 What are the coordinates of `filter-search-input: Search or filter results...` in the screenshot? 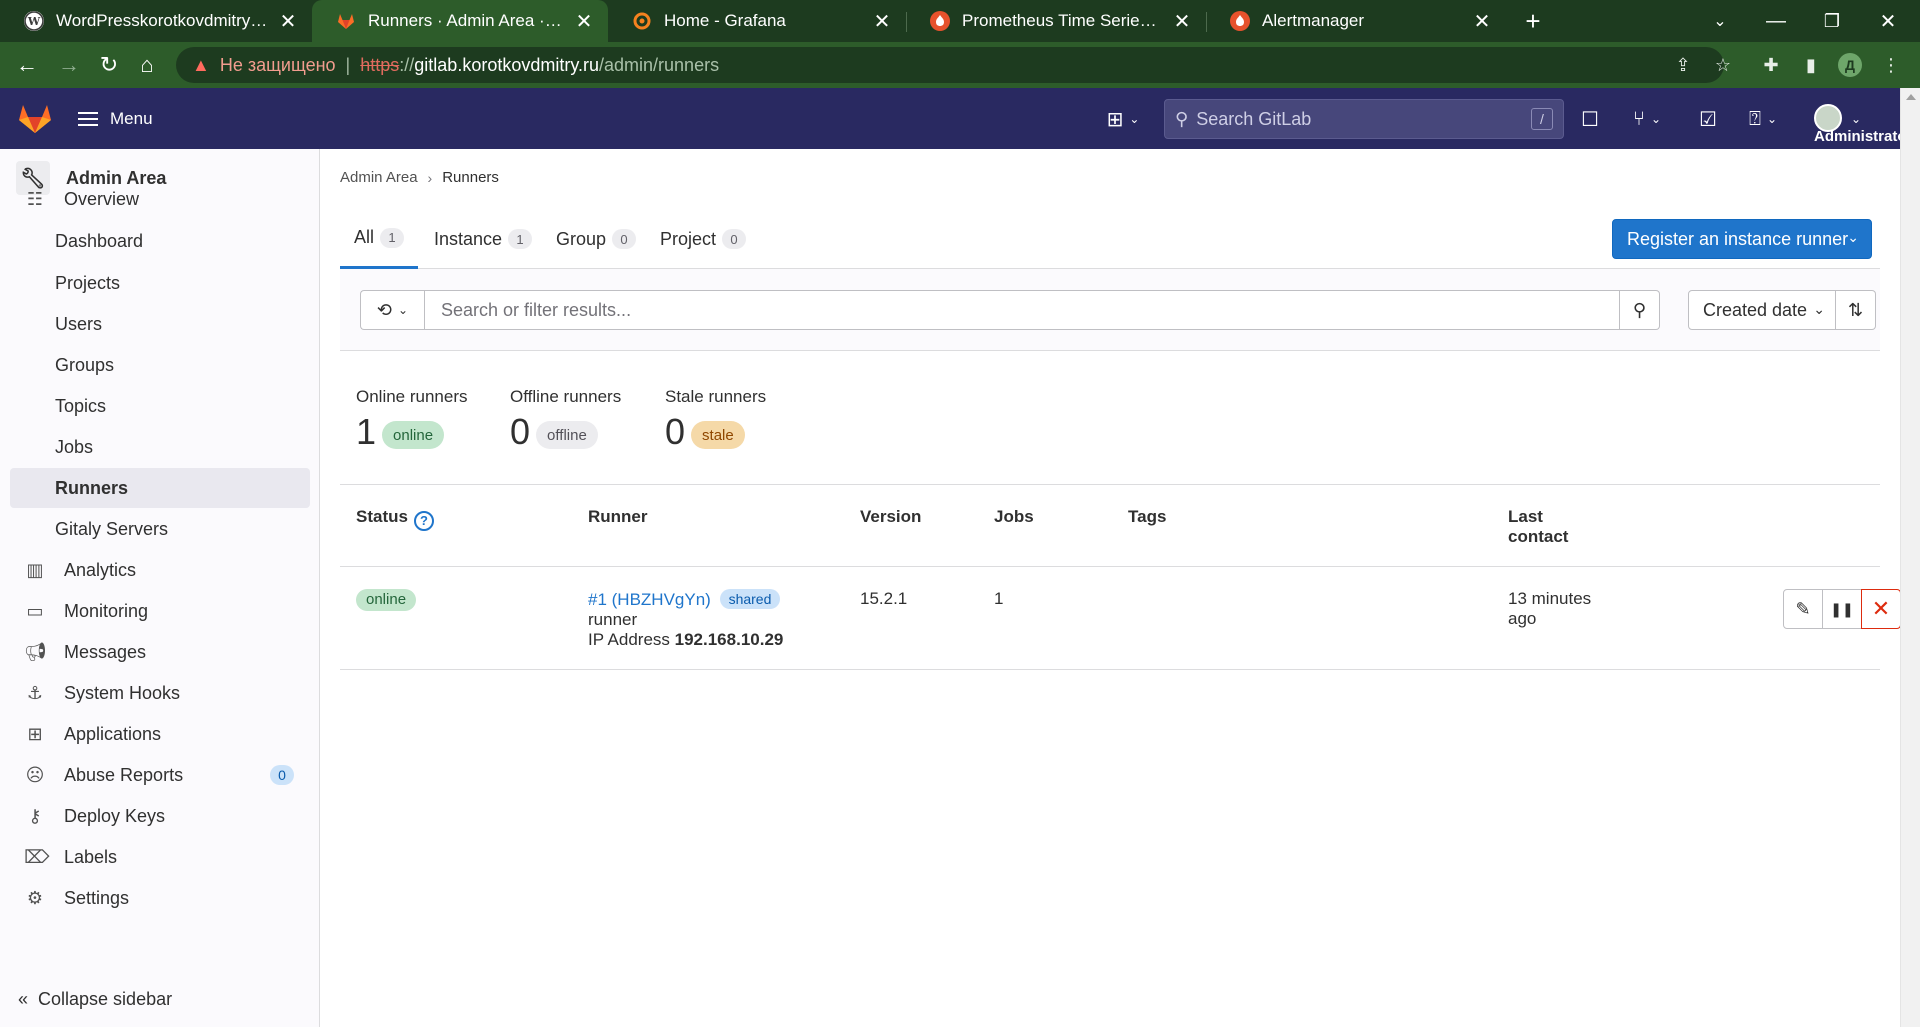 It's located at (1022, 310).